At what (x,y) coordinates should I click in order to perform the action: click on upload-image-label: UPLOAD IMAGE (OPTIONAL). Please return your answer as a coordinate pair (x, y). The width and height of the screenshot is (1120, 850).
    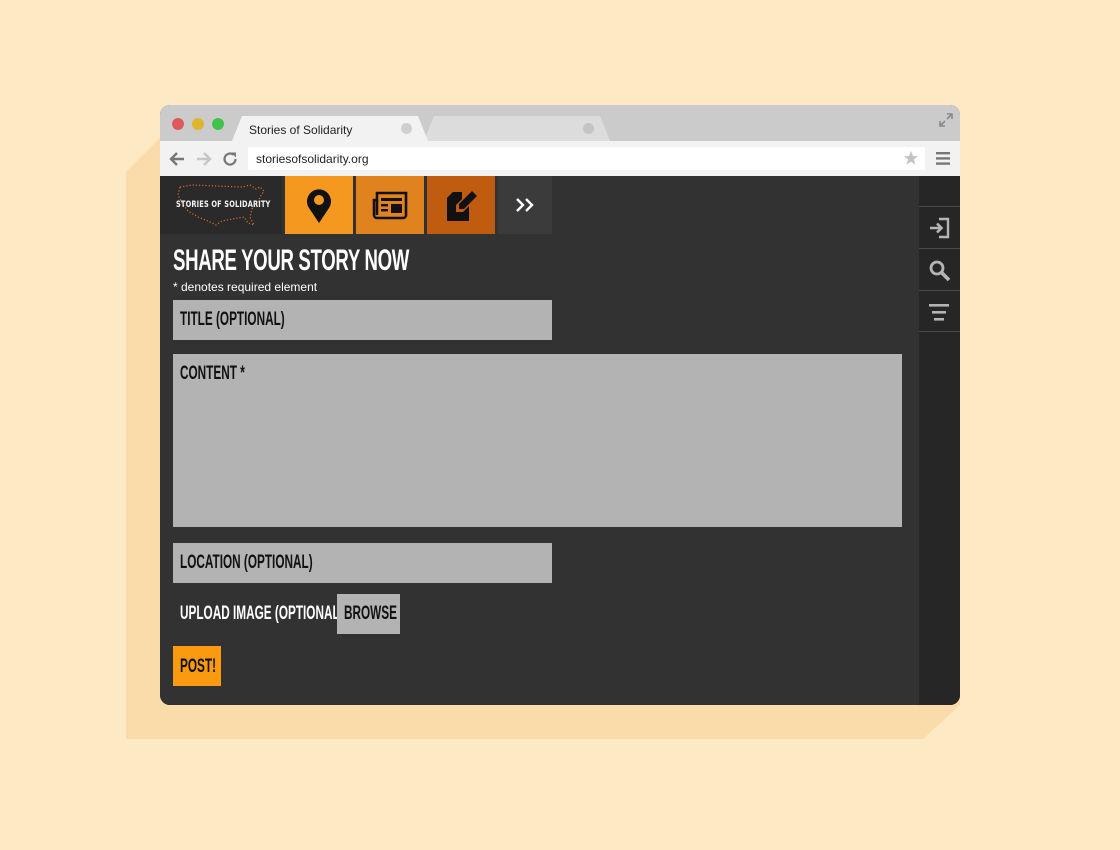
    Looking at the image, I should click on (262, 613).